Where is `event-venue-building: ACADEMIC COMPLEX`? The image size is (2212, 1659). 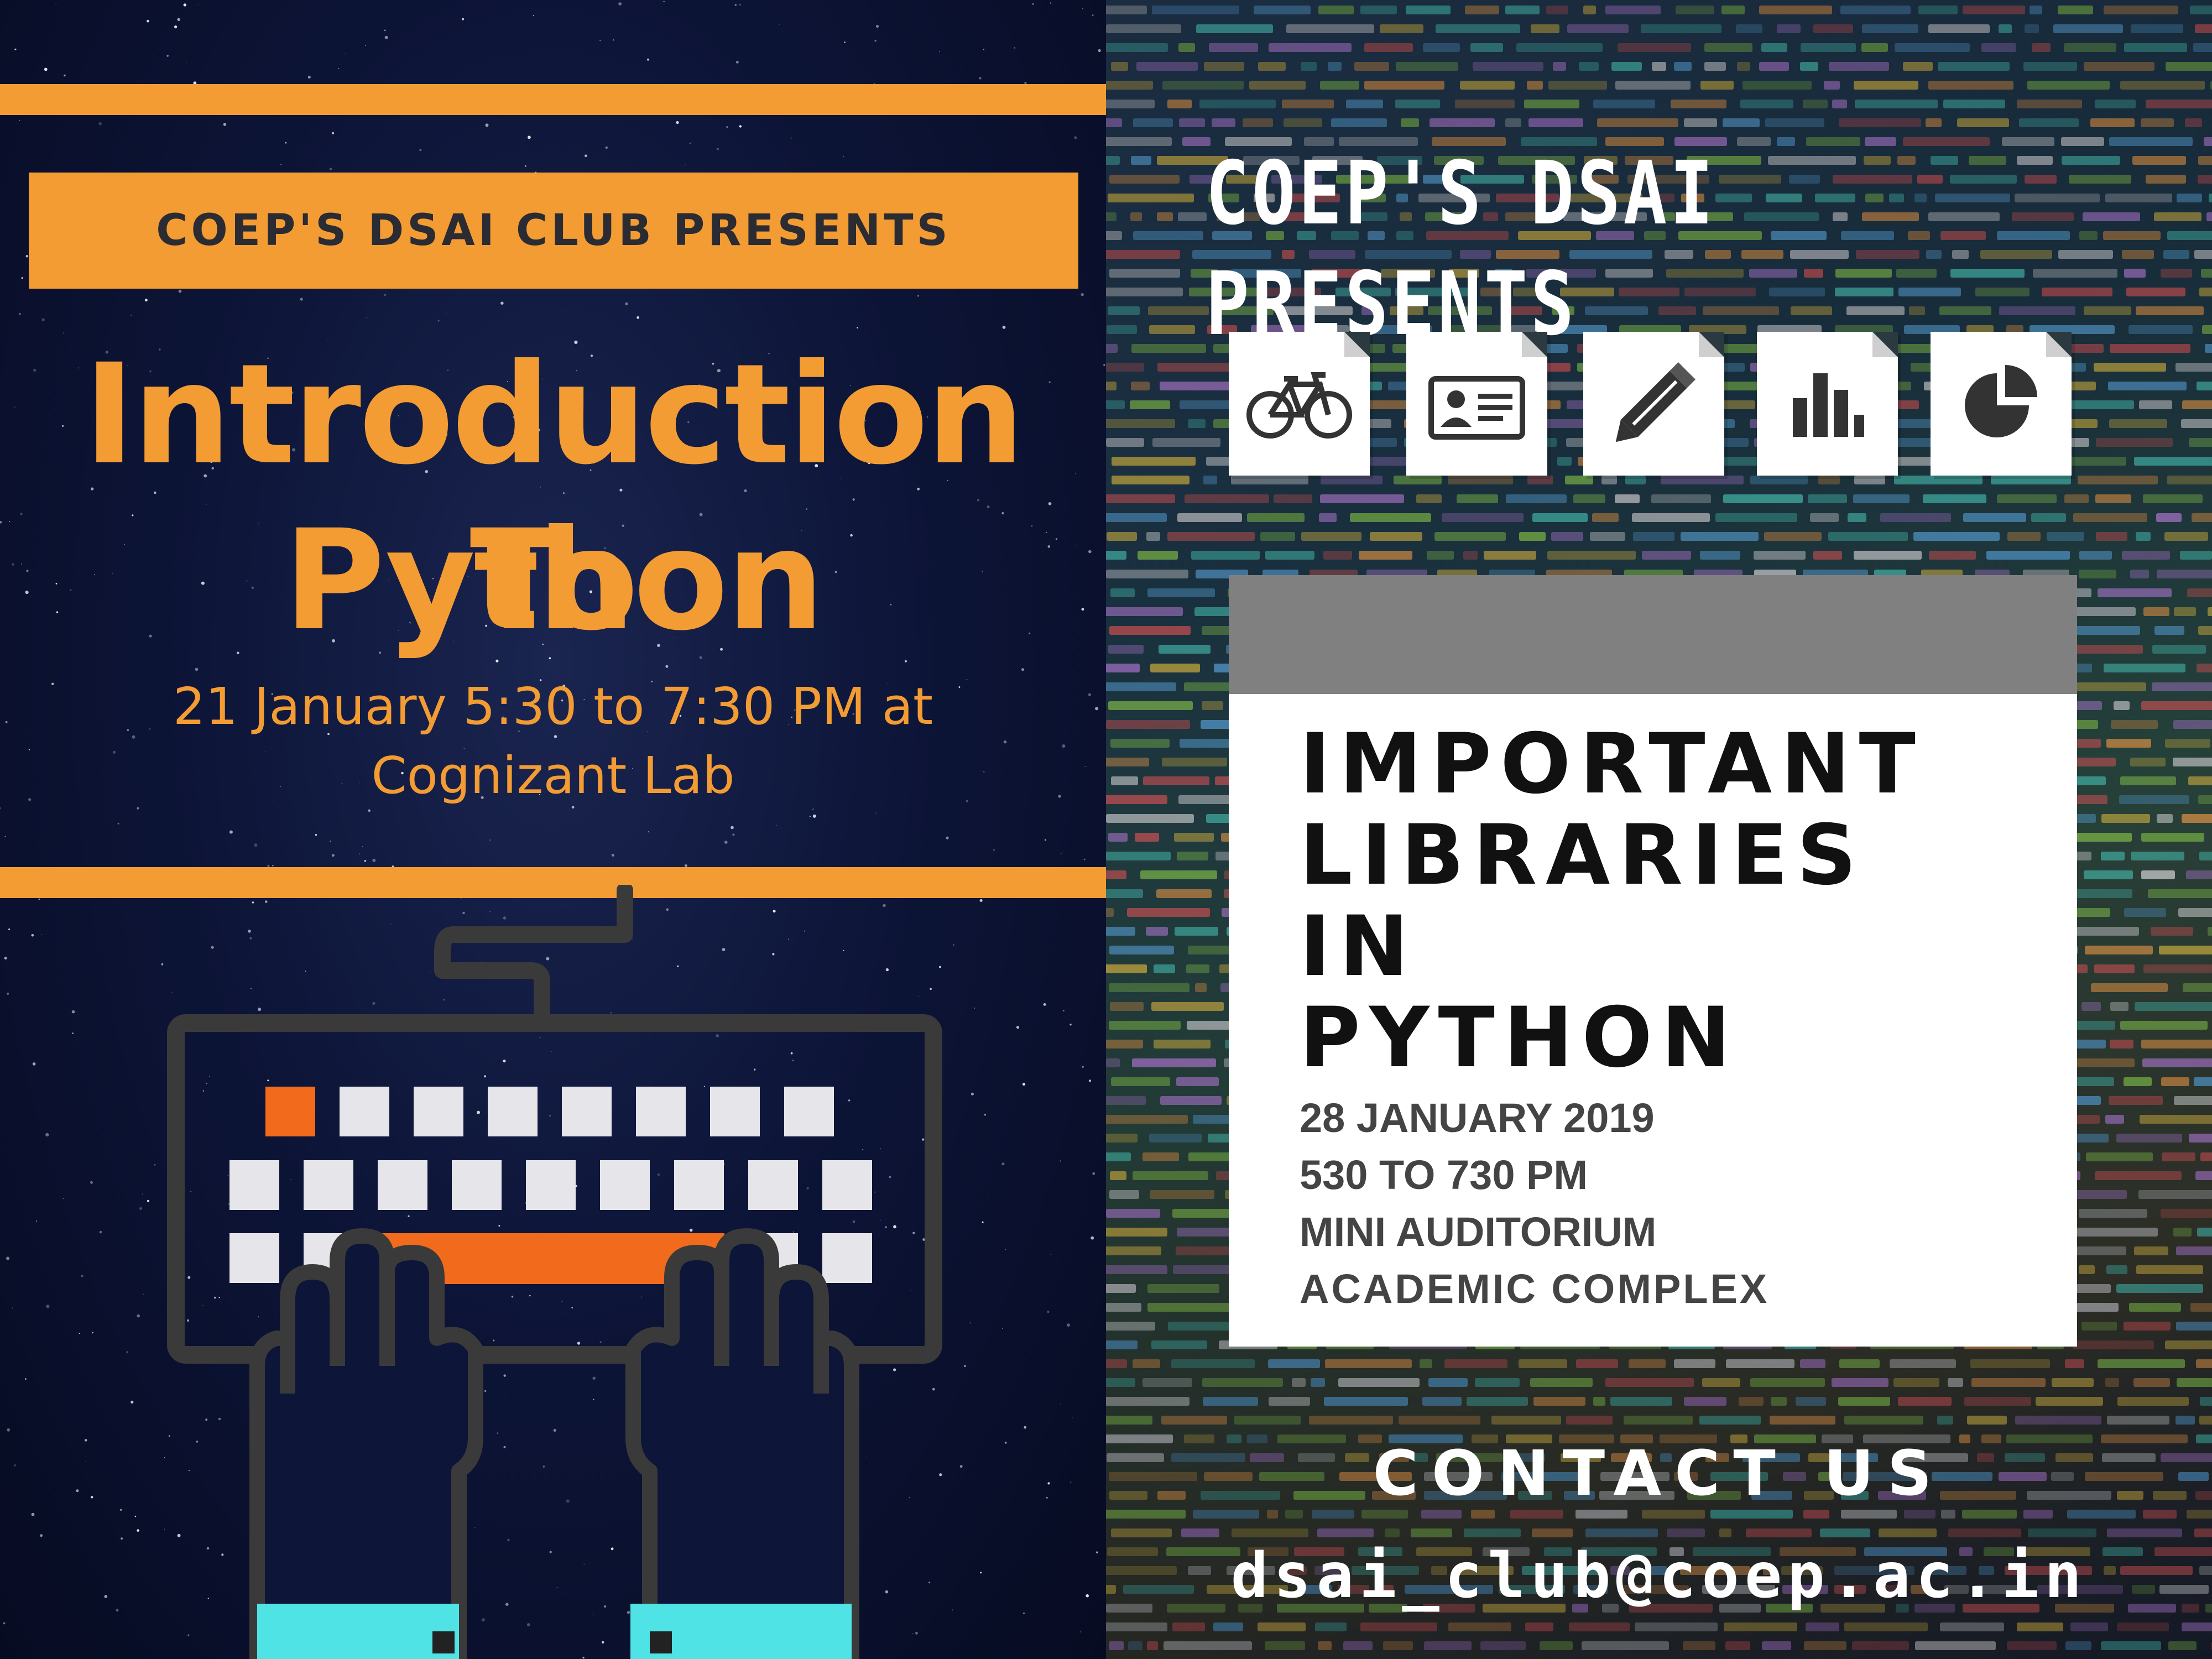
event-venue-building: ACADEMIC COMPLEX is located at coordinates (1535, 1289).